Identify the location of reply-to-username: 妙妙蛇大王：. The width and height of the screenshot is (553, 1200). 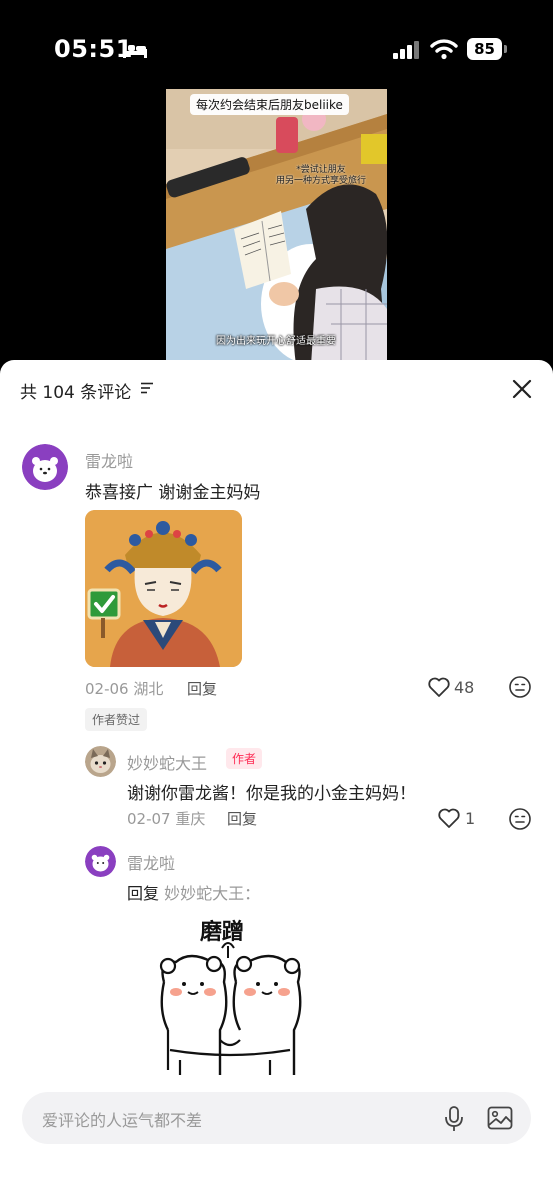
(212, 893).